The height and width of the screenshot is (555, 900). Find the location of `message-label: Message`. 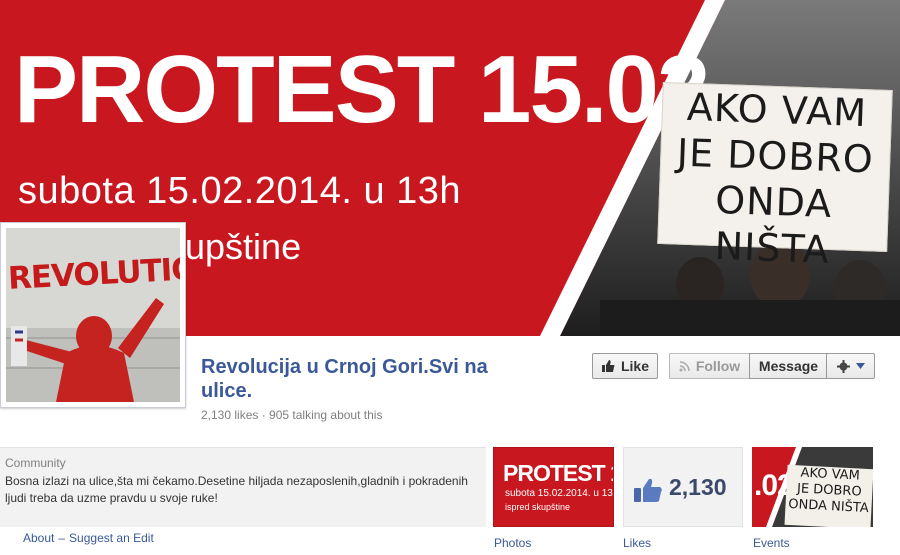

message-label: Message is located at coordinates (788, 366).